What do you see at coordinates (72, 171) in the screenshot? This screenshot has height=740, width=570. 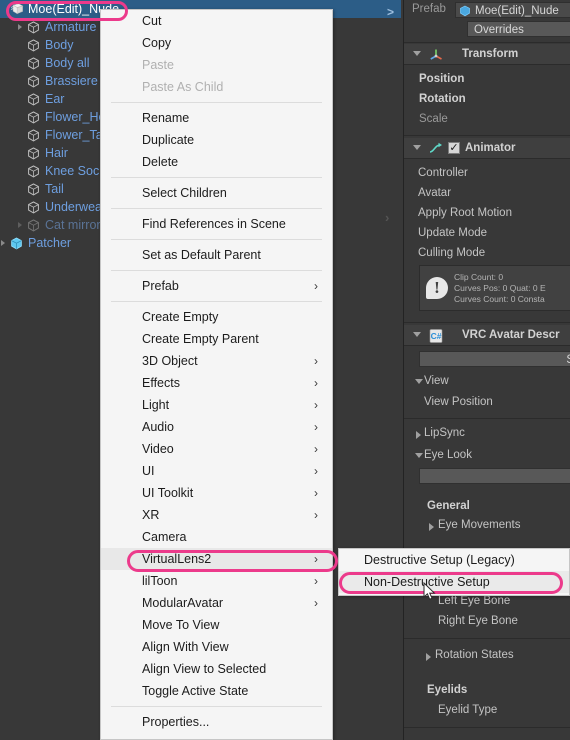 I see `hierarchy-row-label: Knee Soc` at bounding box center [72, 171].